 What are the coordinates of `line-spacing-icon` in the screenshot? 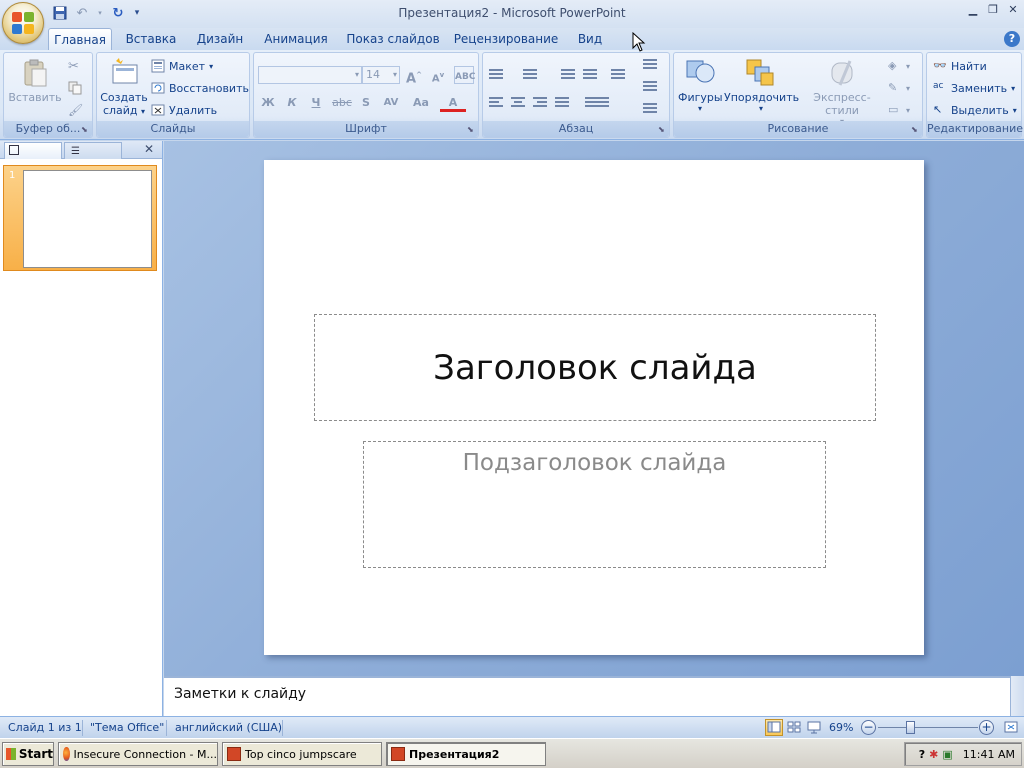 It's located at (618, 75).